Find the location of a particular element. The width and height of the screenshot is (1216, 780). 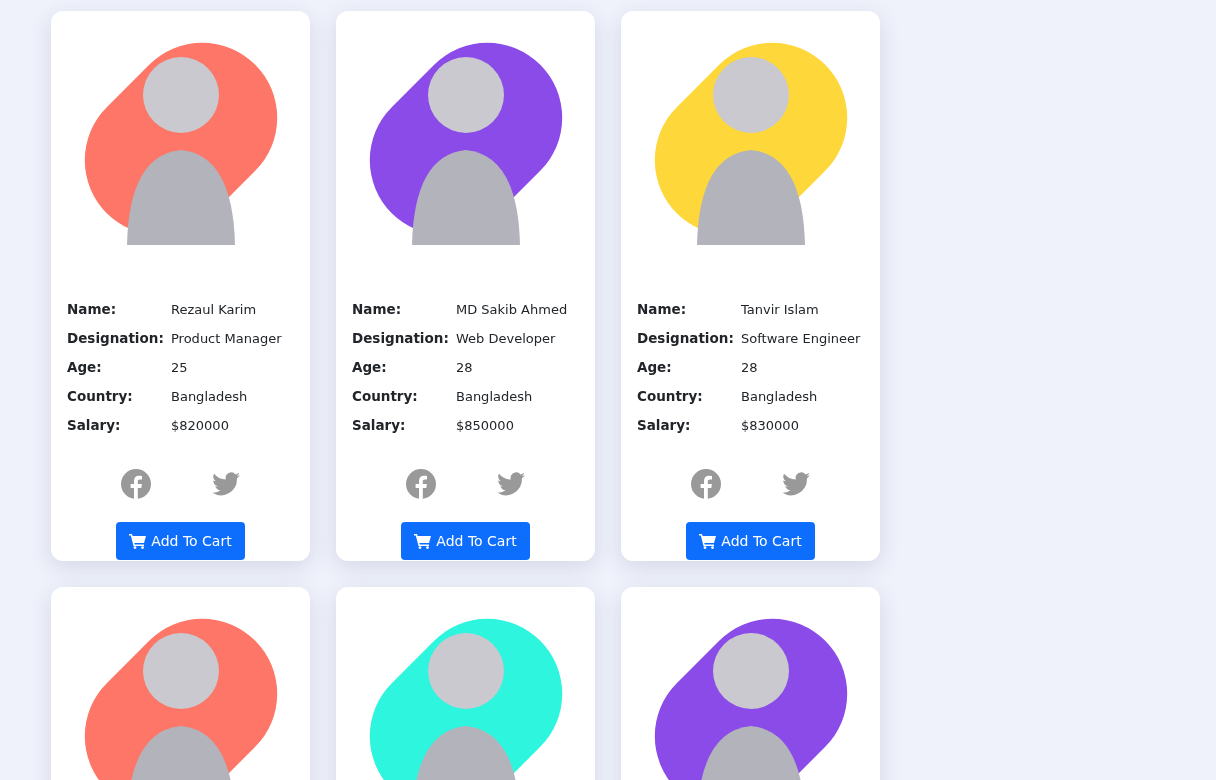

field-value: Software Engineer is located at coordinates (801, 339).